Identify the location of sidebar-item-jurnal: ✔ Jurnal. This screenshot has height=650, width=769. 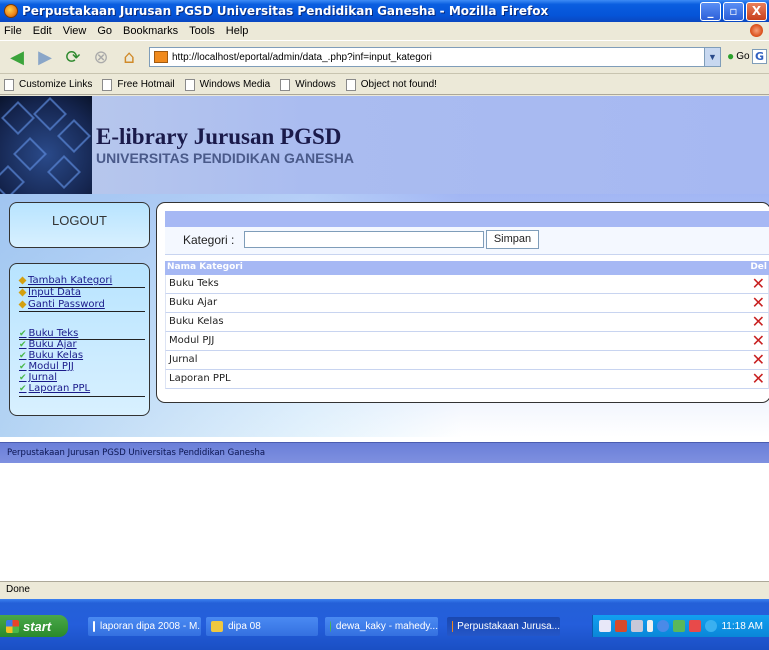
(38, 377).